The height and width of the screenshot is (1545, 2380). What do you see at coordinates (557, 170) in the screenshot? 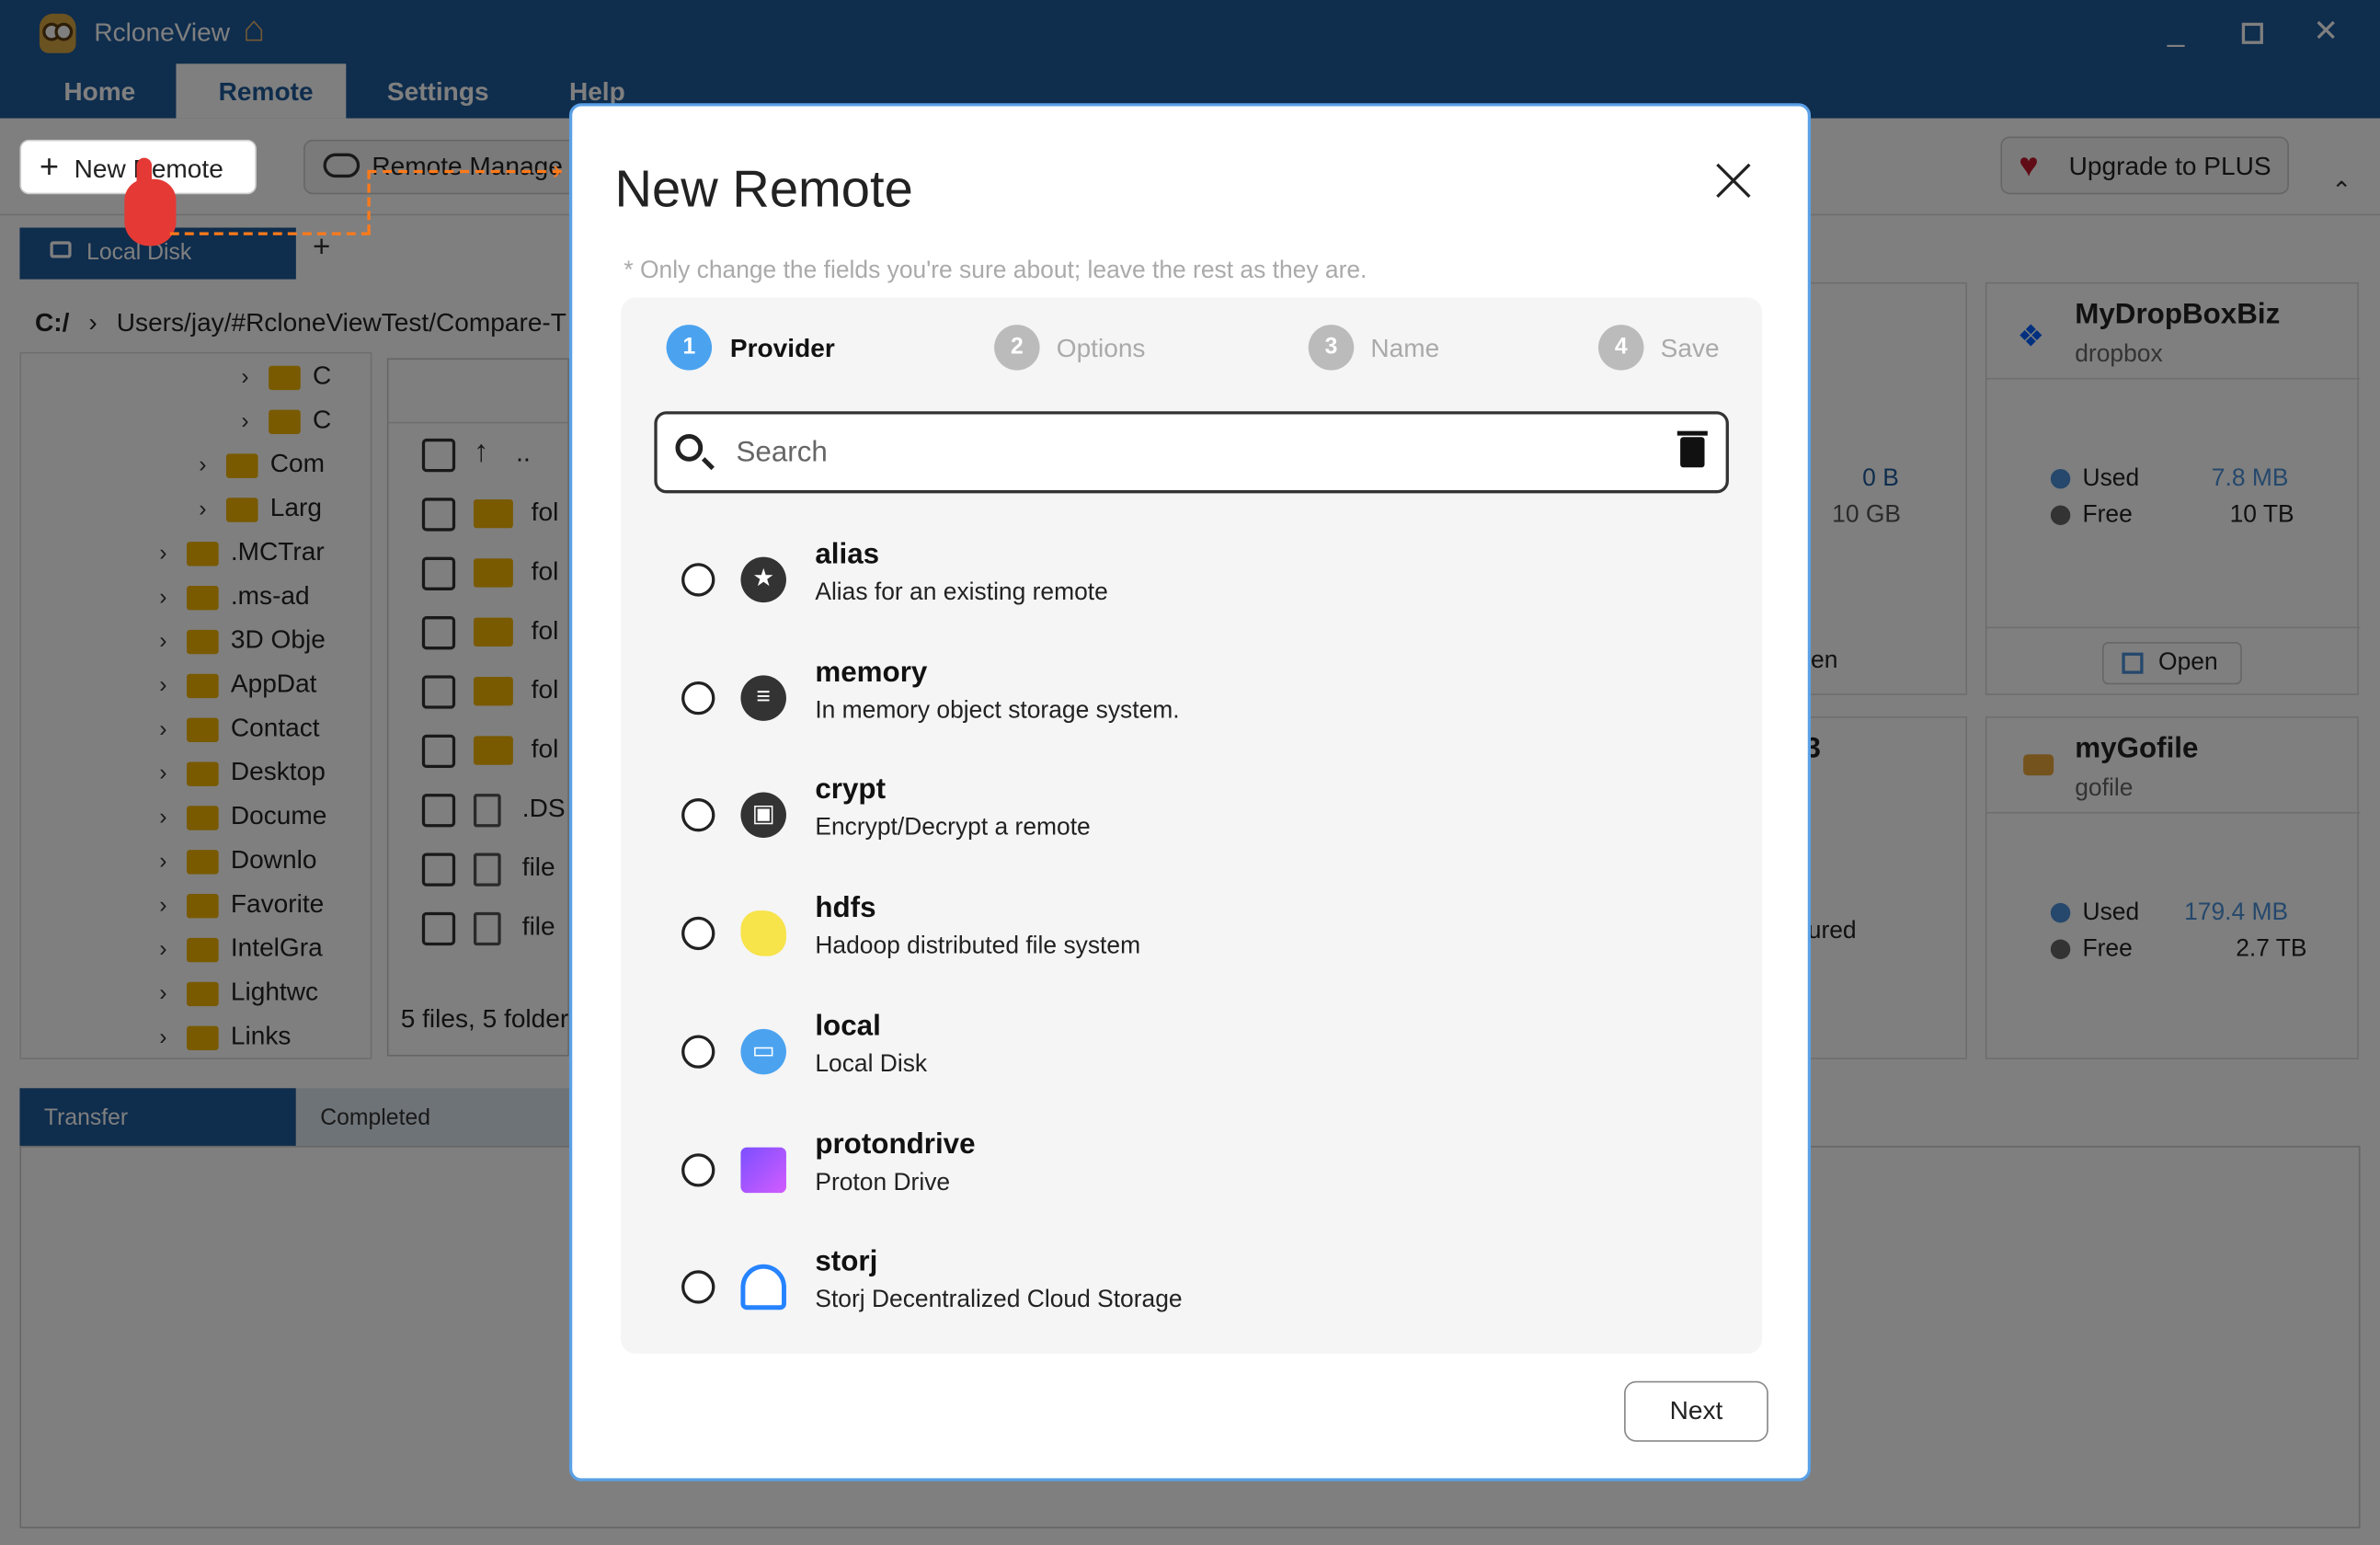
I see `pointer-arrow-icon: ›` at bounding box center [557, 170].